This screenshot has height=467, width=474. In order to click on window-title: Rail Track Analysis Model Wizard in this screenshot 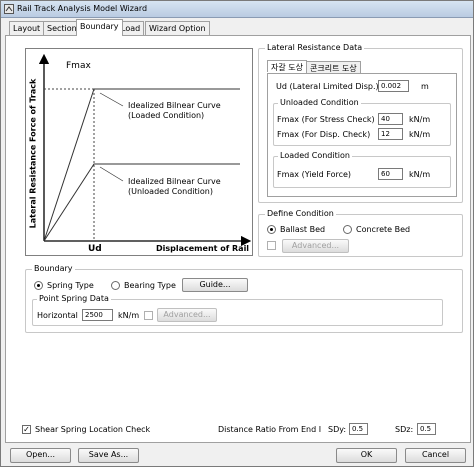, I will do `click(82, 8)`.